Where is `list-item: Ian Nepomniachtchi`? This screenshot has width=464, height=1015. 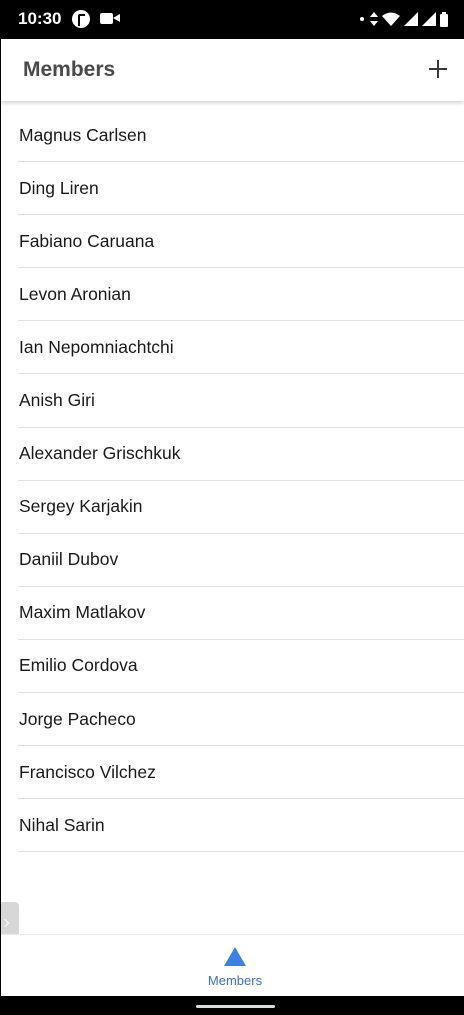
list-item: Ian Nepomniachtchi is located at coordinates (241, 348).